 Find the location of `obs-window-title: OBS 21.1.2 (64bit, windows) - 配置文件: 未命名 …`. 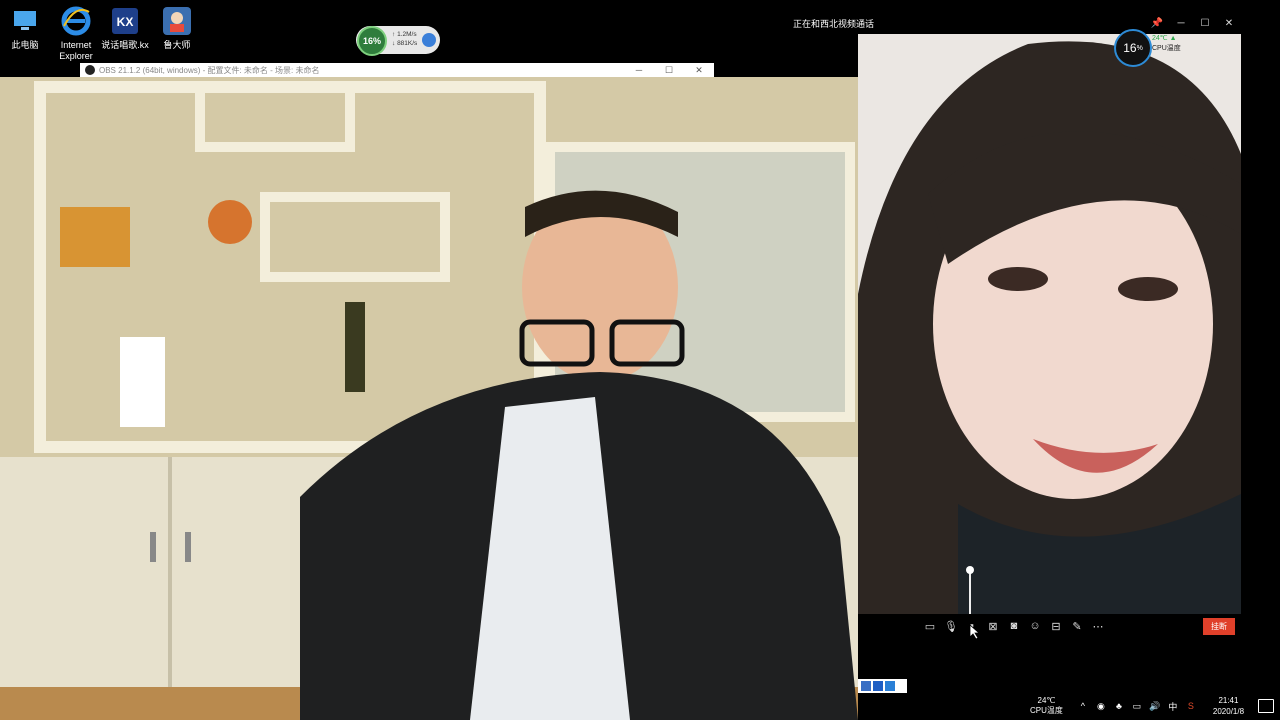

obs-window-title: OBS 21.1.2 (64bit, windows) - 配置文件: 未命名 … is located at coordinates (209, 70).